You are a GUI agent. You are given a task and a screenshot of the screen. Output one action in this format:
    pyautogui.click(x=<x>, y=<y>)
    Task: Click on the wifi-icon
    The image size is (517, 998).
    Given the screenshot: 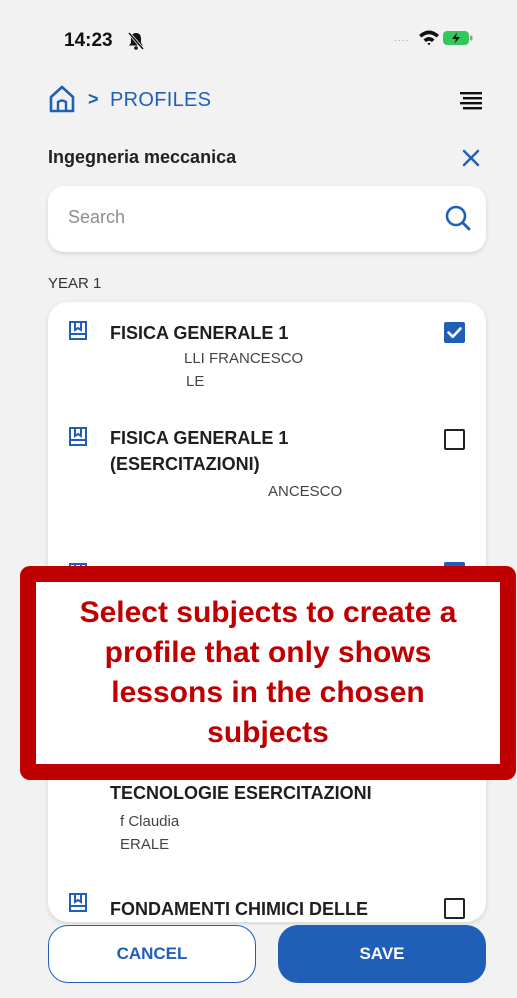 What is the action you would take?
    pyautogui.click(x=429, y=38)
    